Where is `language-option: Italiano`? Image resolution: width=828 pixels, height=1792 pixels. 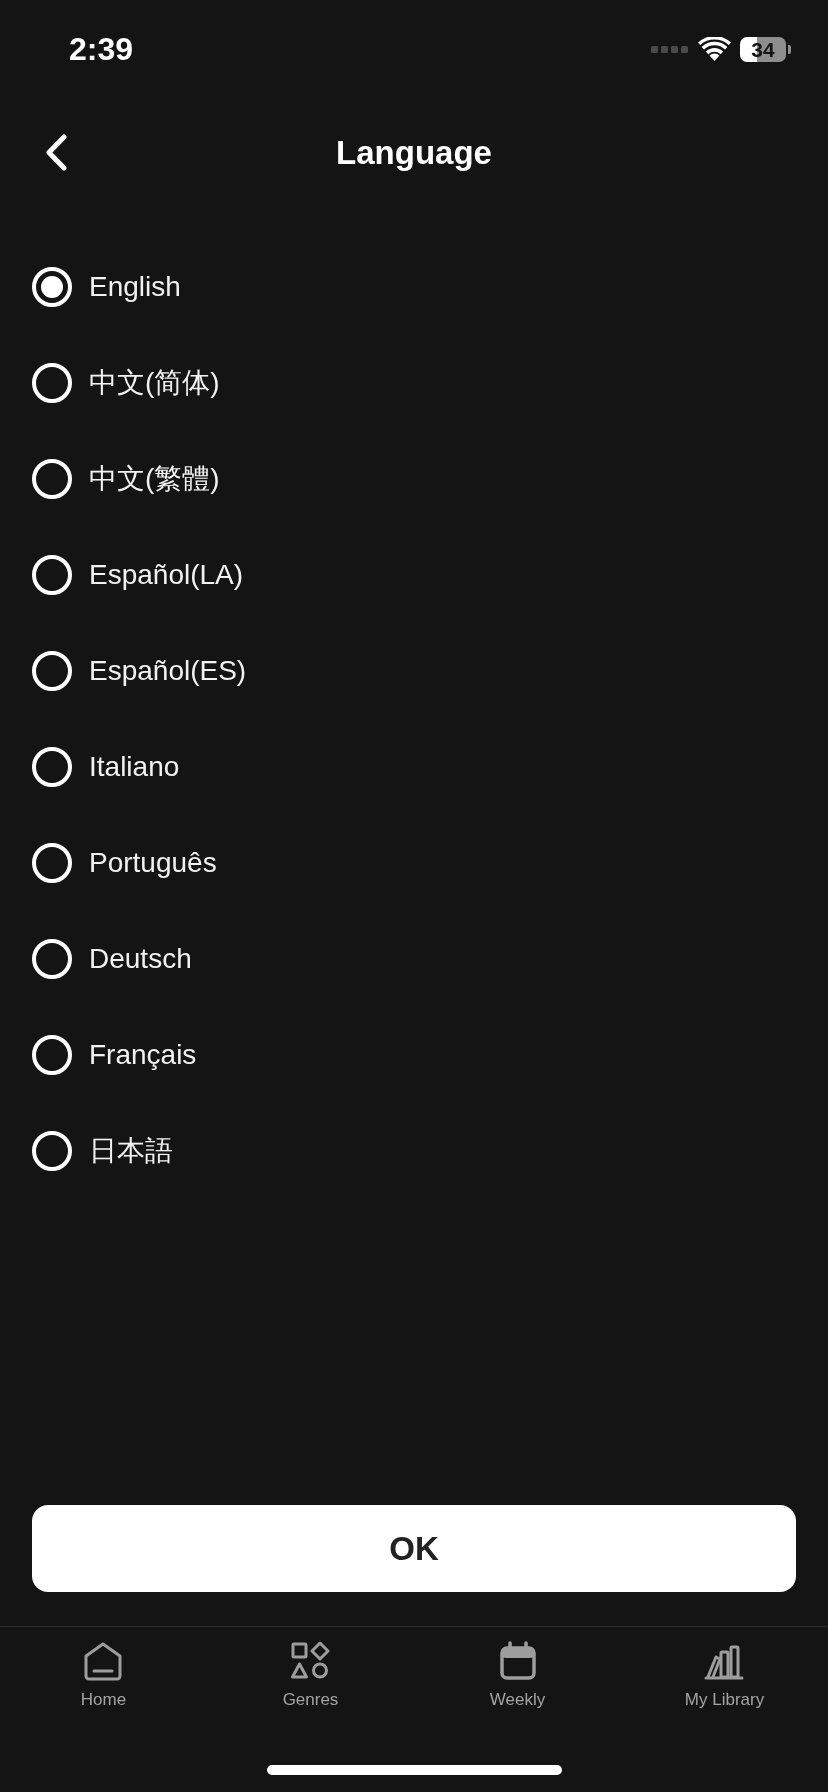 language-option: Italiano is located at coordinates (106, 767).